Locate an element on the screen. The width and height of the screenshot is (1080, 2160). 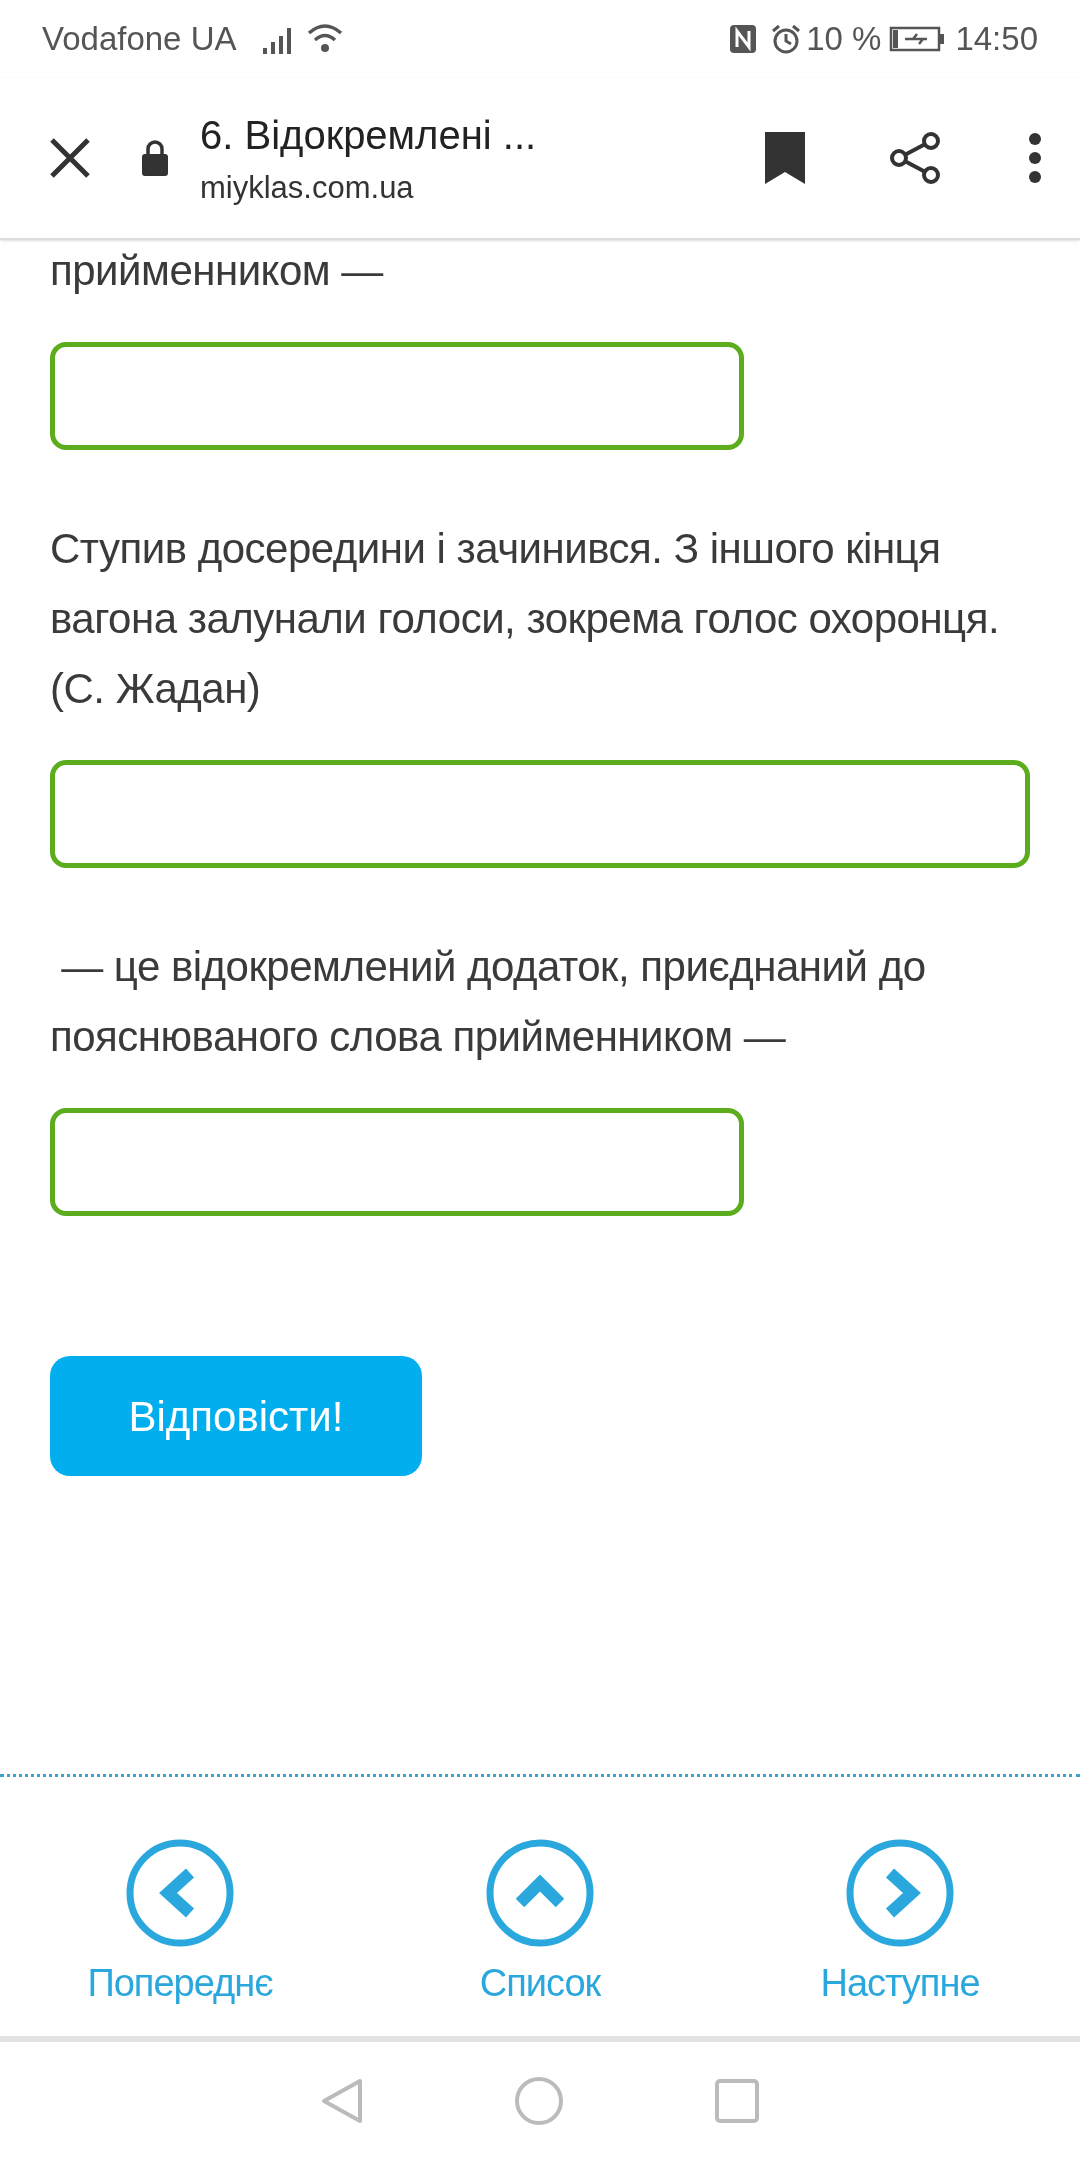
share-icon is located at coordinates (915, 158).